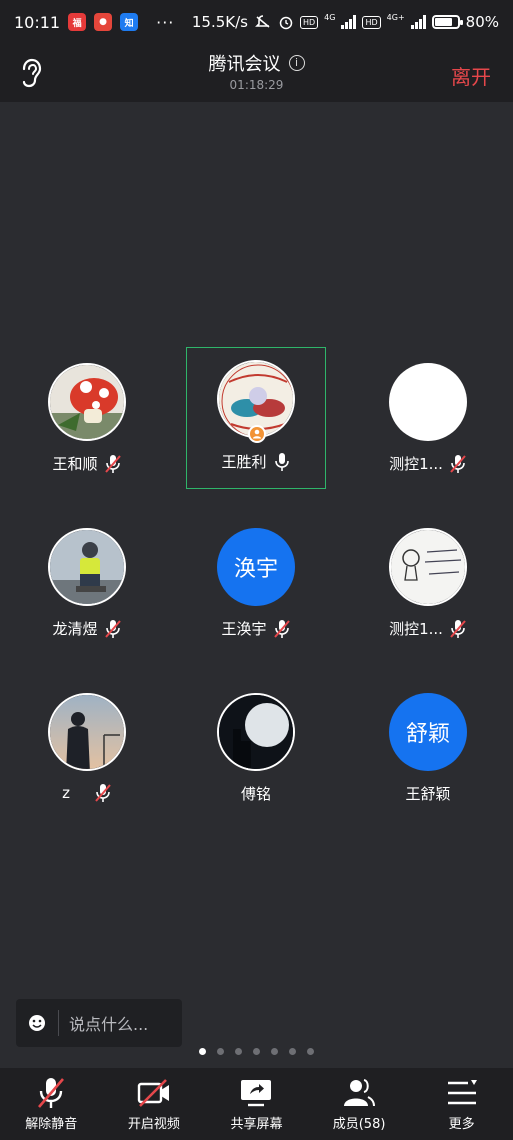 Image resolution: width=513 pixels, height=1140 pixels. Describe the element at coordinates (165, 22) in the screenshot. I see `more-notifications-icon: ···` at that location.